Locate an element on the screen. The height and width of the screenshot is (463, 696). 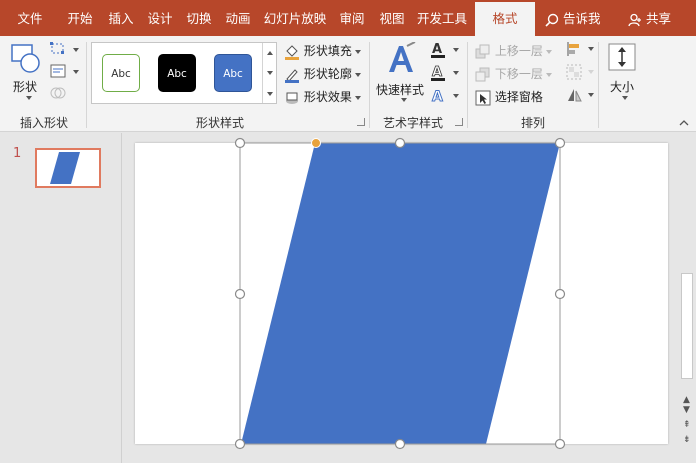
gallery-scroll-down is located at coordinates (269, 73).